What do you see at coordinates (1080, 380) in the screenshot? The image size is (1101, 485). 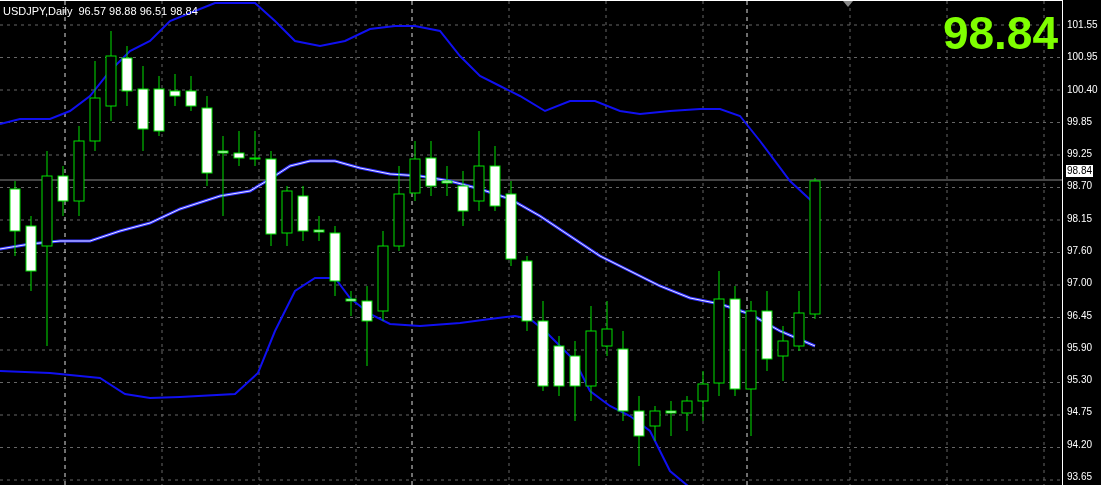 I see `price-axis-label: 95.30` at bounding box center [1080, 380].